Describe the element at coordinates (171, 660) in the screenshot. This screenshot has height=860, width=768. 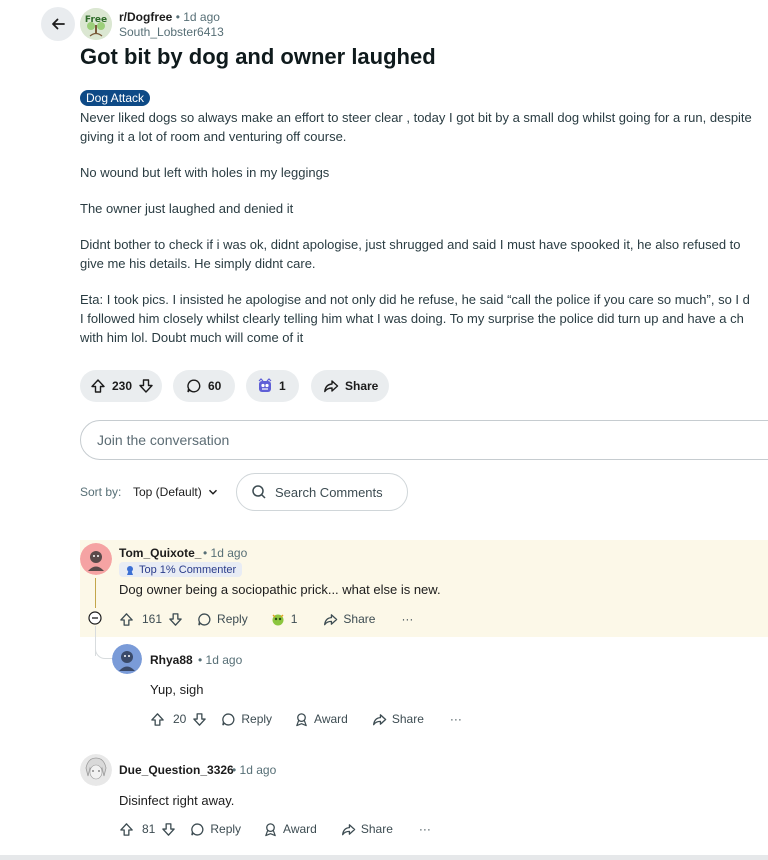
I see `comment-author: Rhya88` at that location.